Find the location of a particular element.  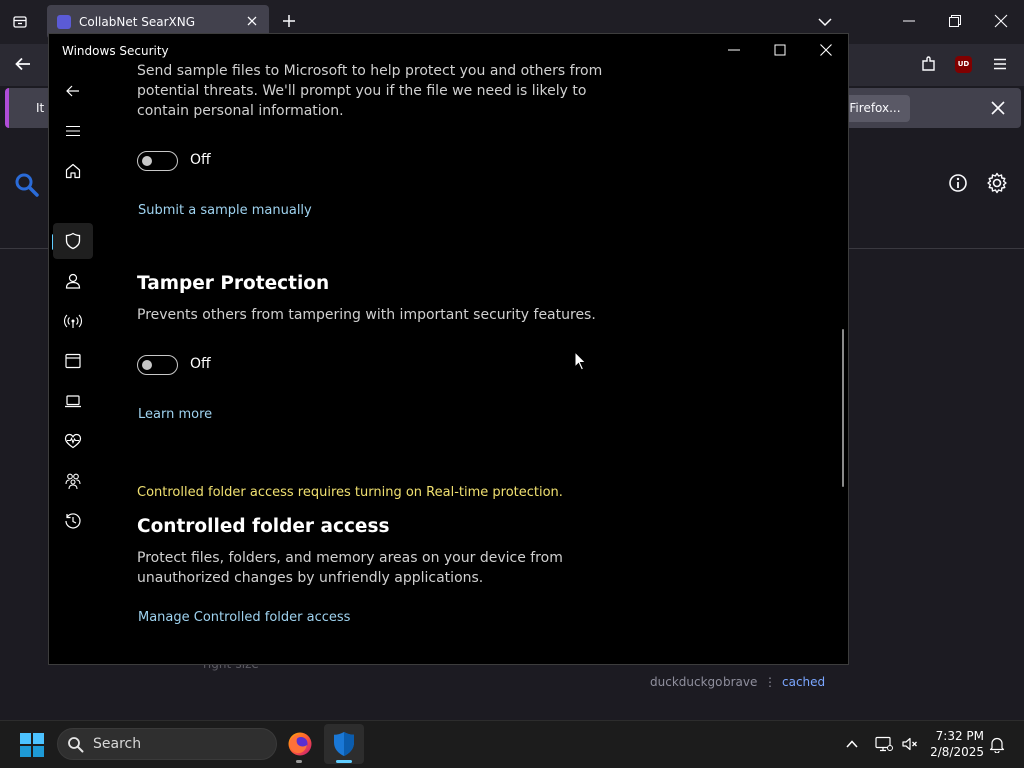

tamper-protection-toggle is located at coordinates (157, 365).